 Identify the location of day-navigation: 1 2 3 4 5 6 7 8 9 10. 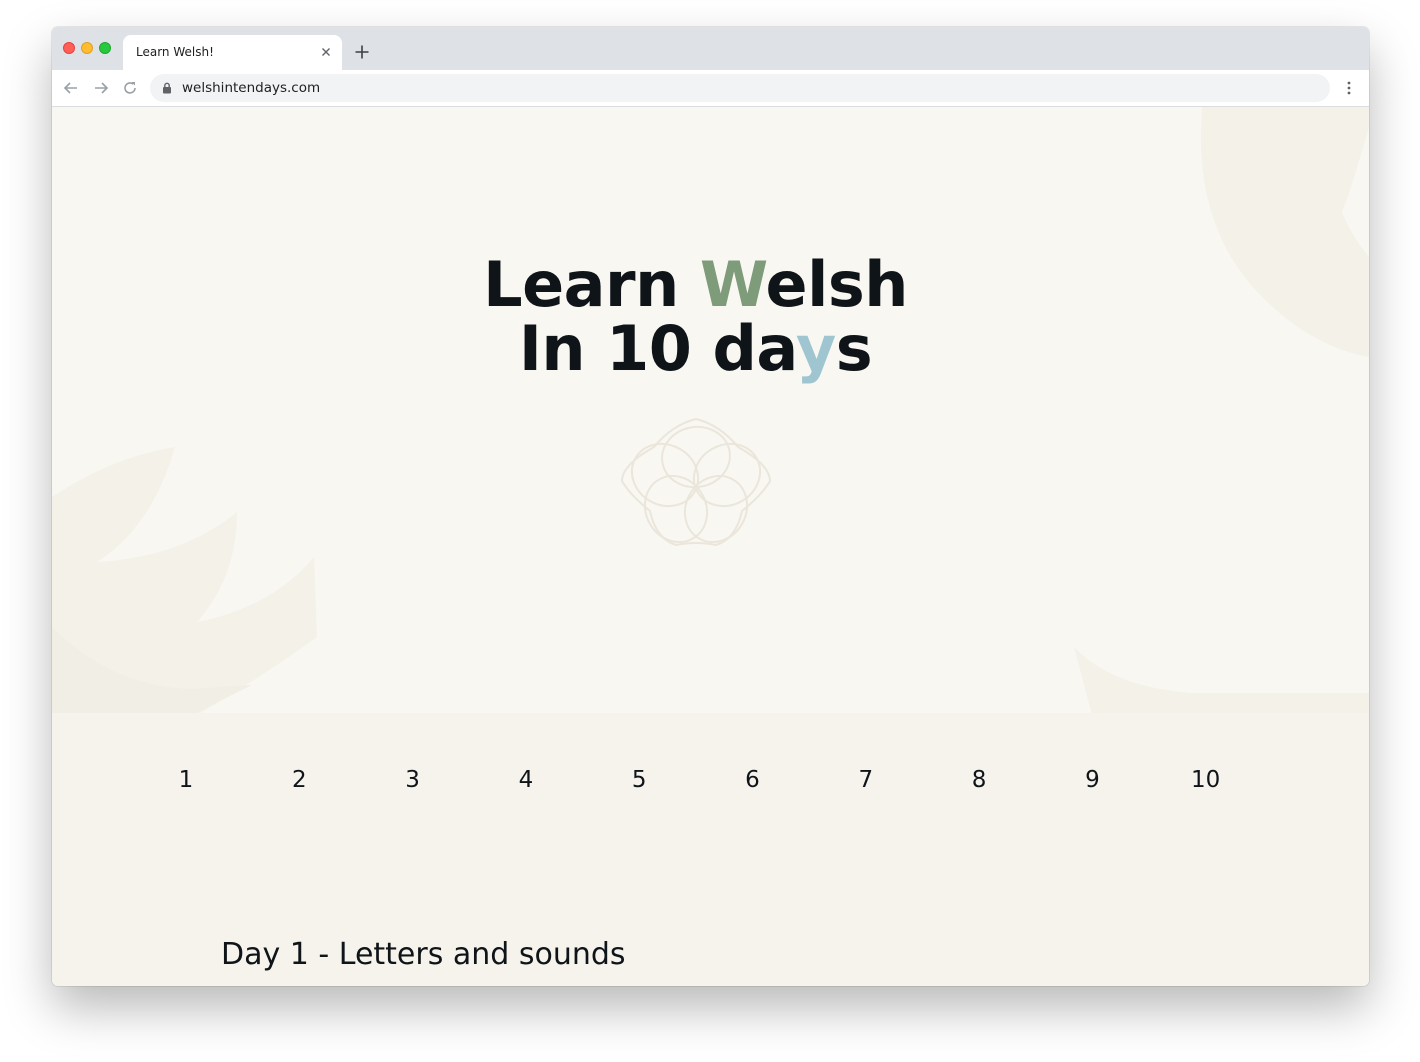
(683, 785).